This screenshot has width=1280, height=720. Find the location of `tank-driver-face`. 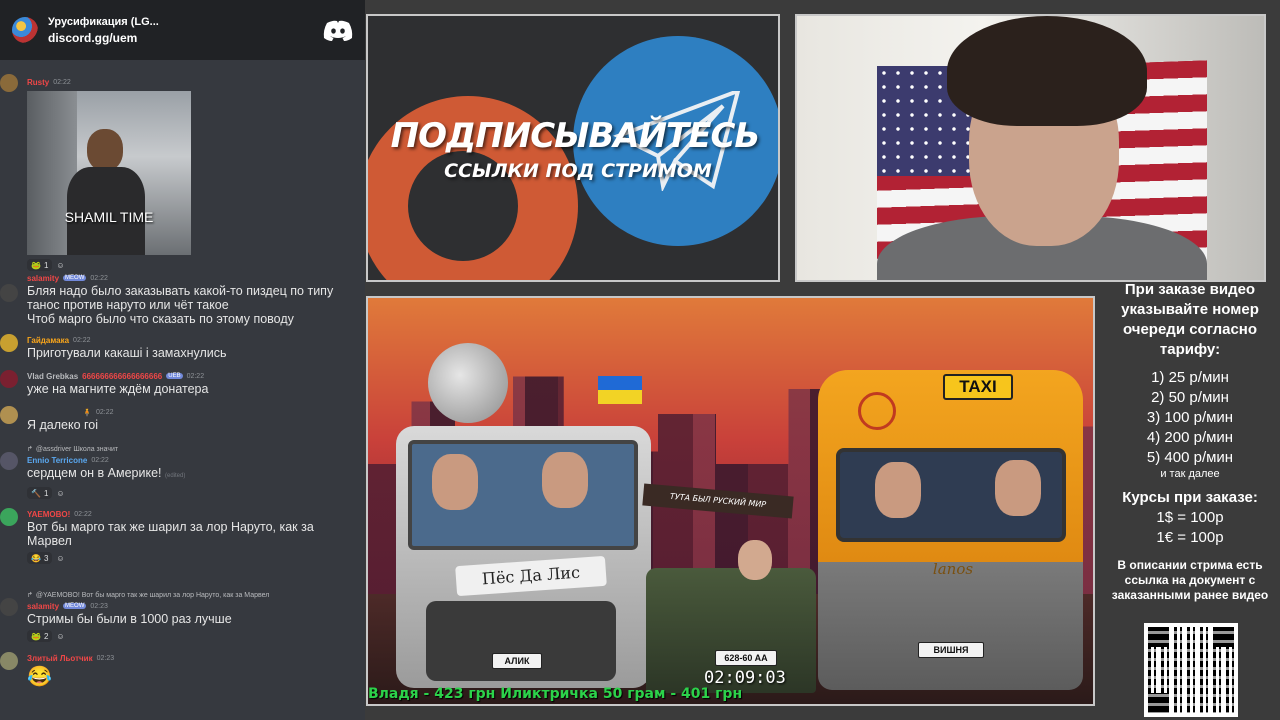

tank-driver-face is located at coordinates (755, 560).